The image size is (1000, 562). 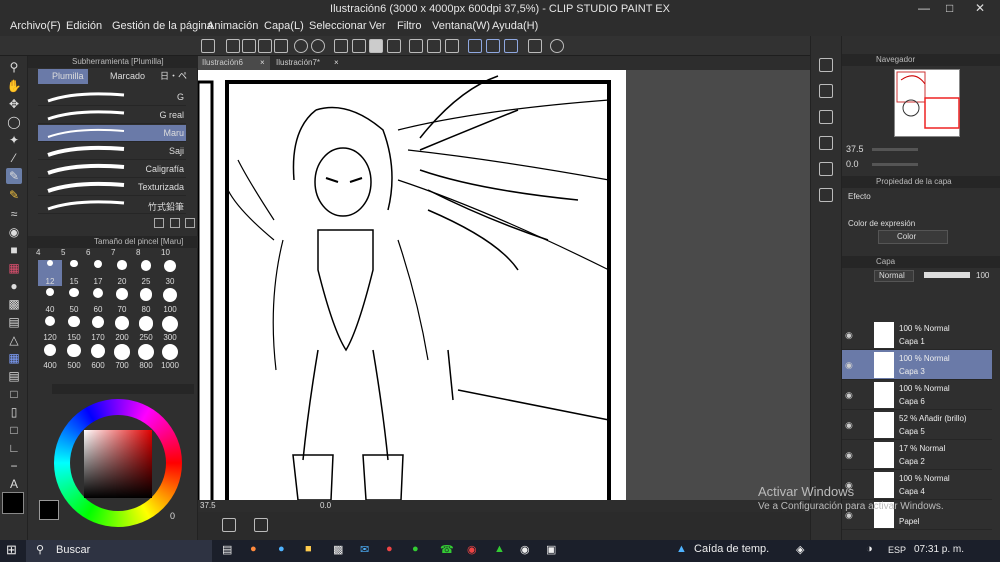 I want to click on layer-row: ◉ 52 % Añadir (brillo) Capa 5, so click(x=917, y=425).